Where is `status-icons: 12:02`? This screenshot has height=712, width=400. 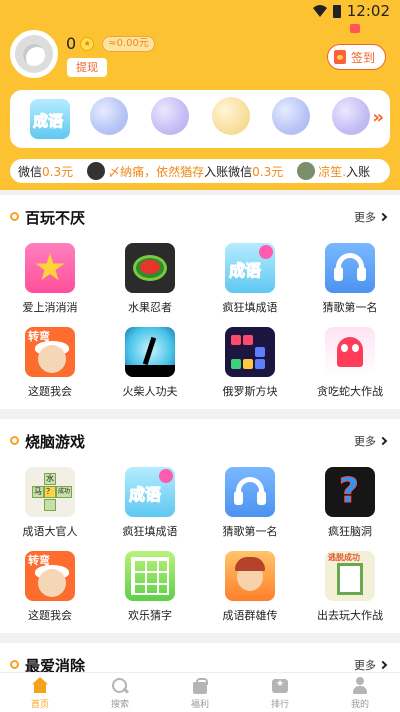 status-icons: 12:02 is located at coordinates (351, 11).